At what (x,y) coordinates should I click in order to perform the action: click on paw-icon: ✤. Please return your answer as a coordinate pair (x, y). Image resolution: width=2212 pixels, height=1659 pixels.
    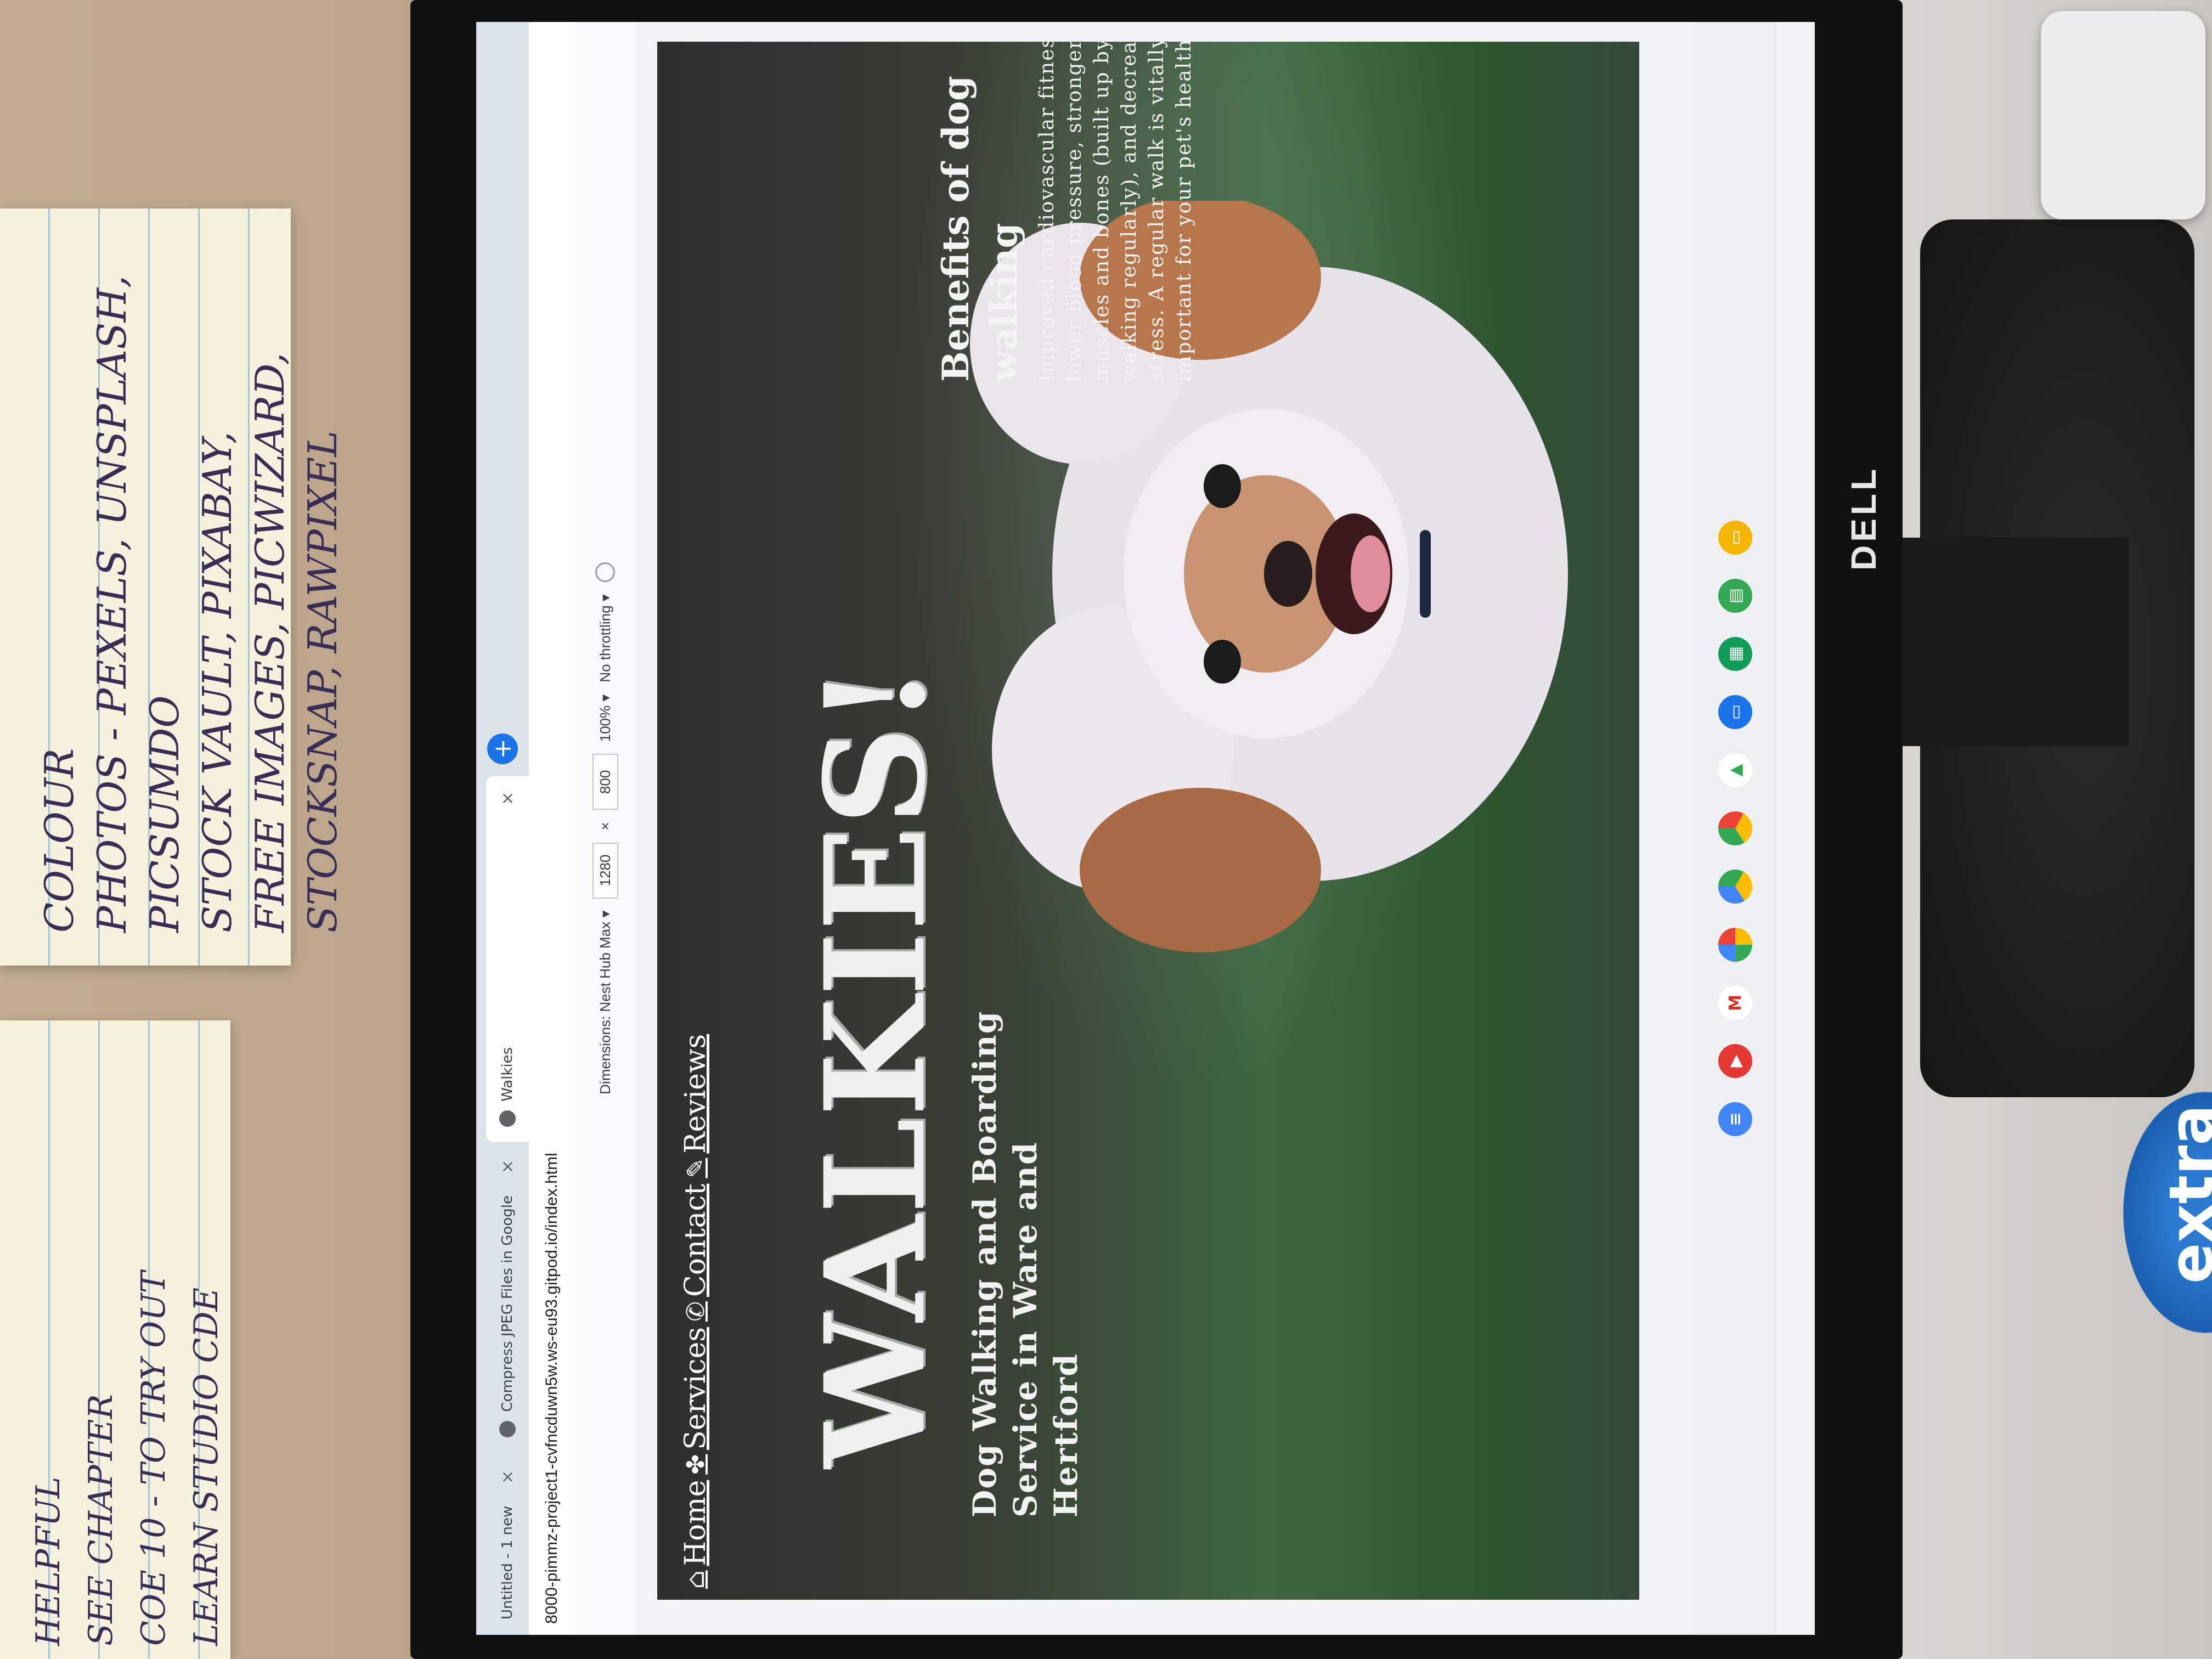
    Looking at the image, I should click on (696, 1465).